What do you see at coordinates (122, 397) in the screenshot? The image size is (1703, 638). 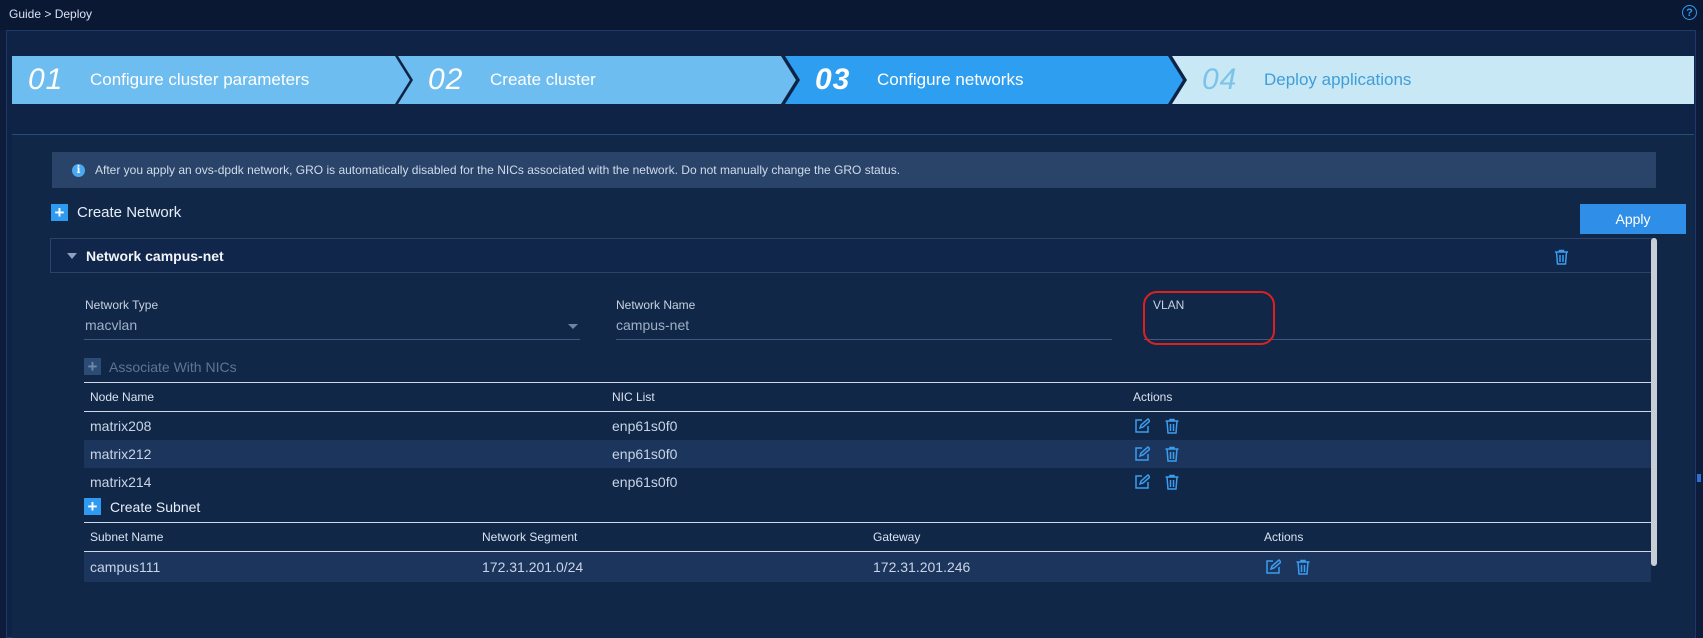 I see `column-node-name: Node Name` at bounding box center [122, 397].